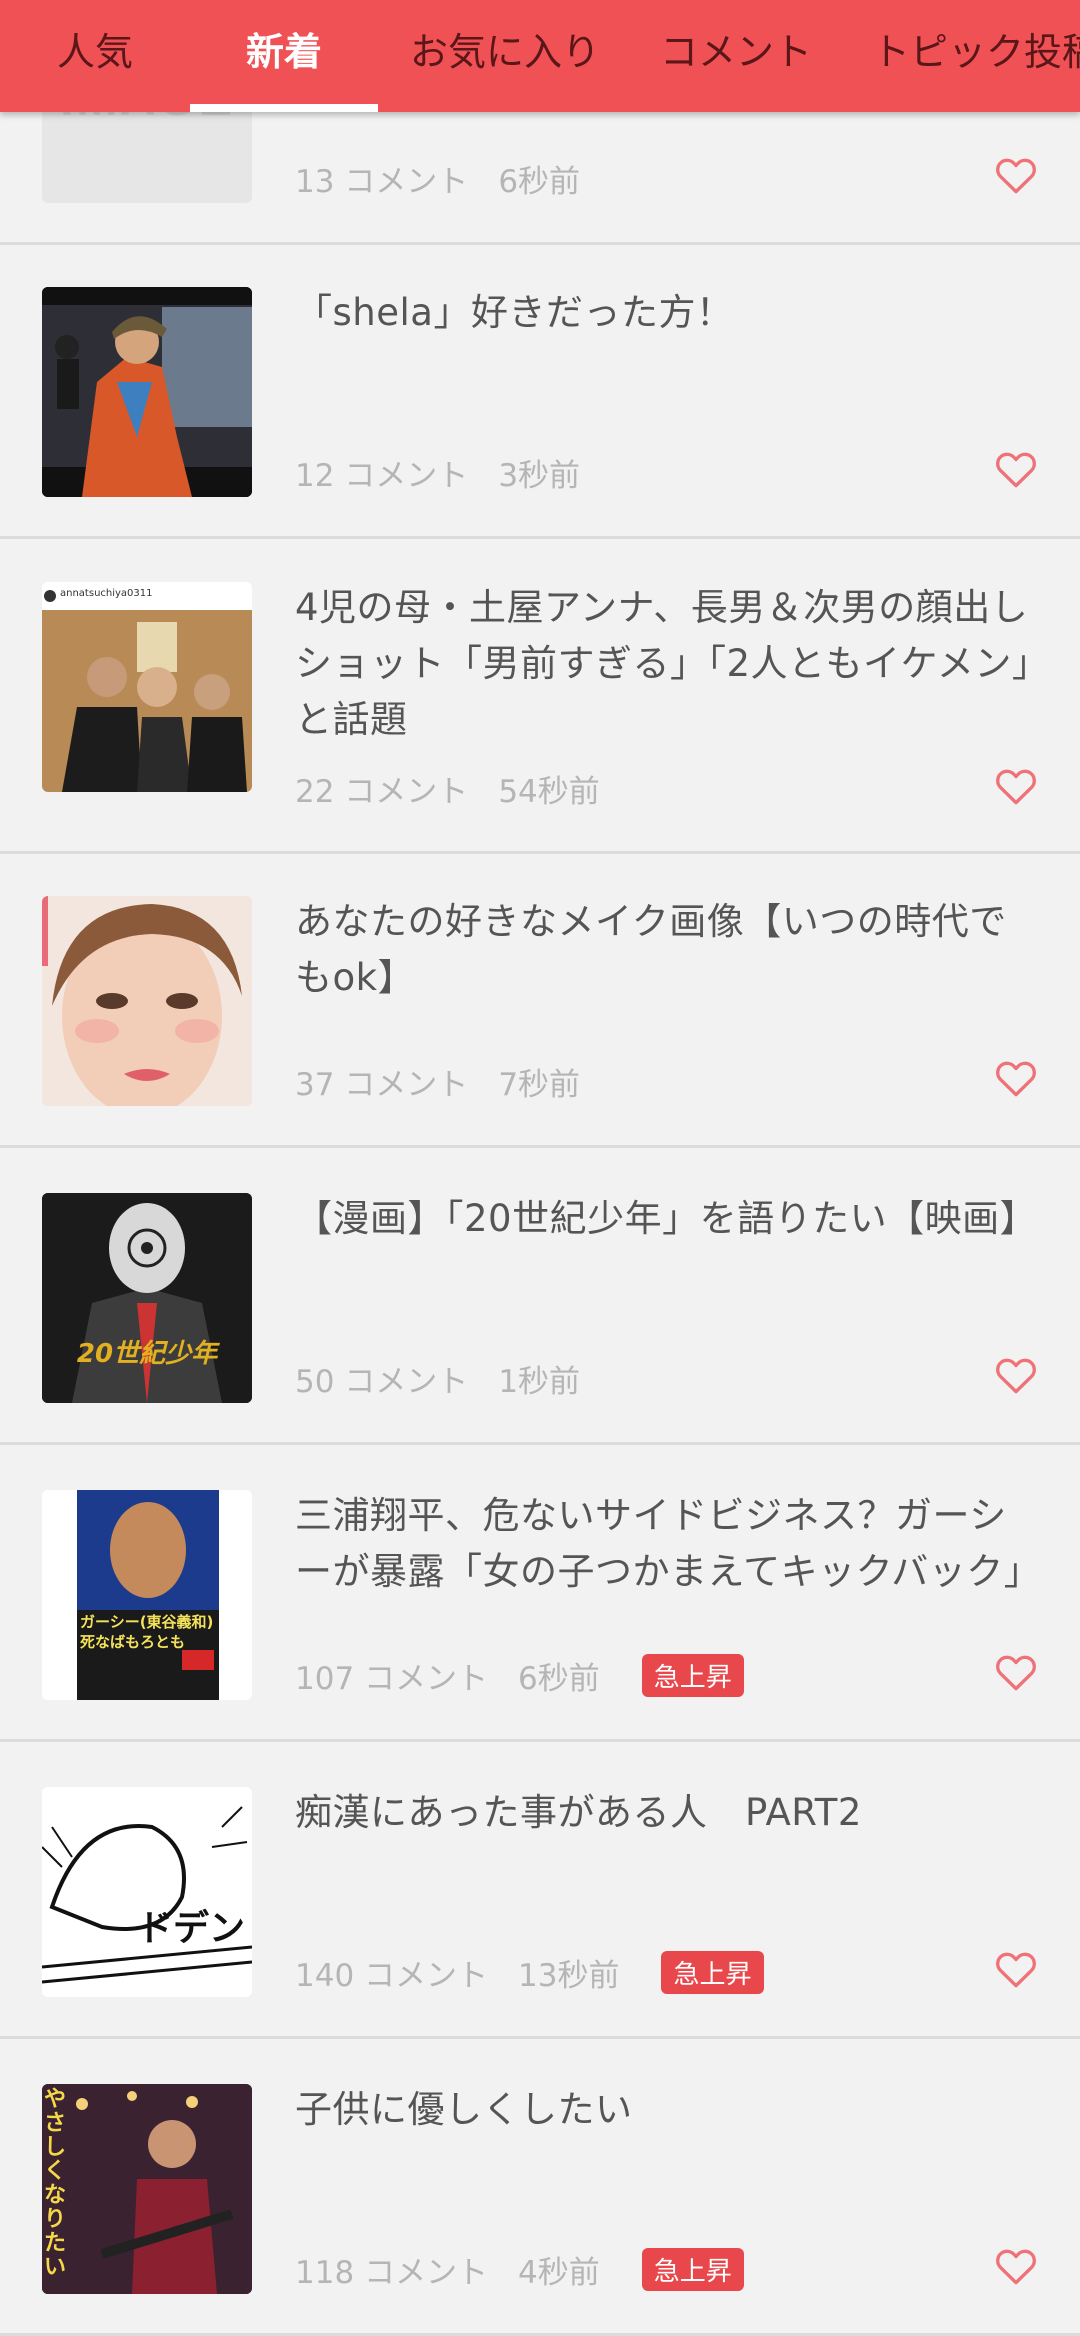 The height and width of the screenshot is (2336, 1080). Describe the element at coordinates (549, 792) in the screenshot. I see `post-time: 54秒前` at that location.